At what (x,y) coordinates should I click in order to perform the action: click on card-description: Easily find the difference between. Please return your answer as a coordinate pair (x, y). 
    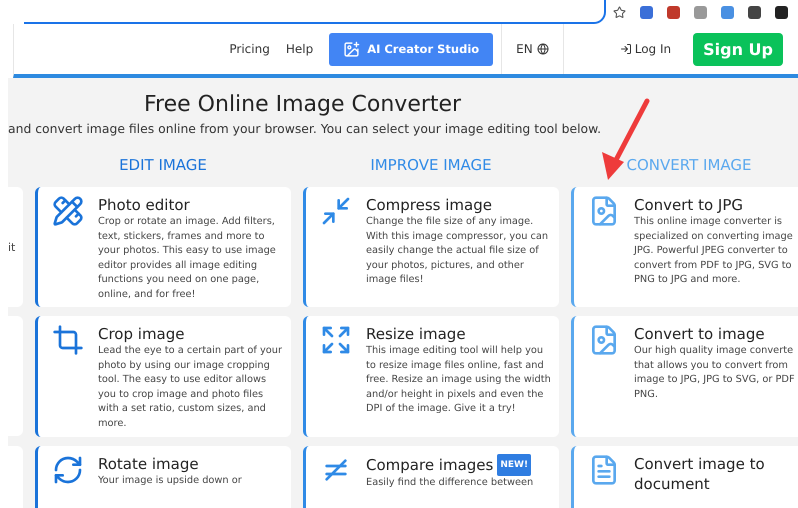
    Looking at the image, I should click on (450, 483).